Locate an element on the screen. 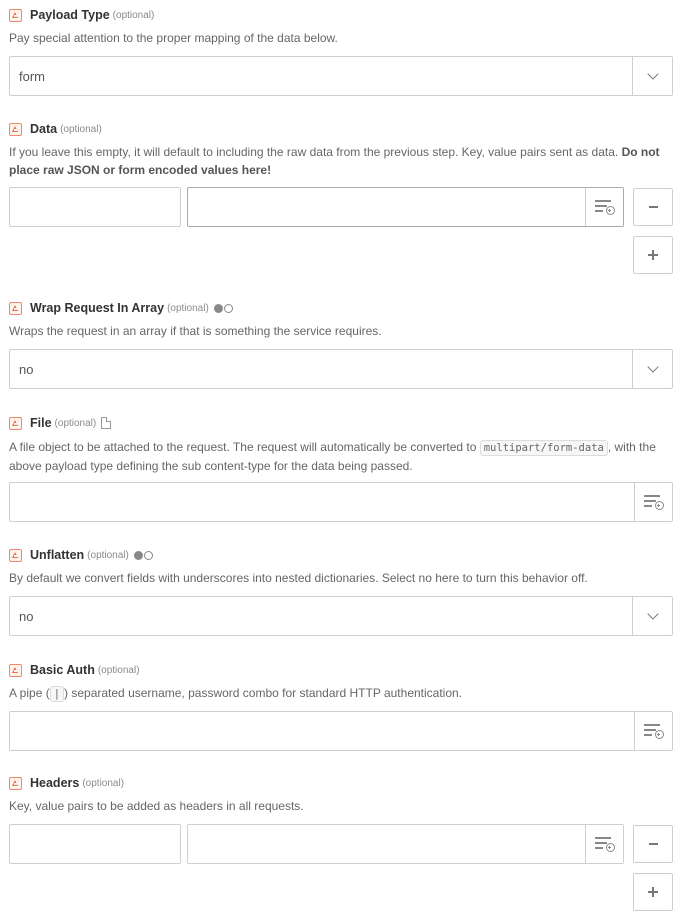  headers-add-row-button is located at coordinates (653, 892).